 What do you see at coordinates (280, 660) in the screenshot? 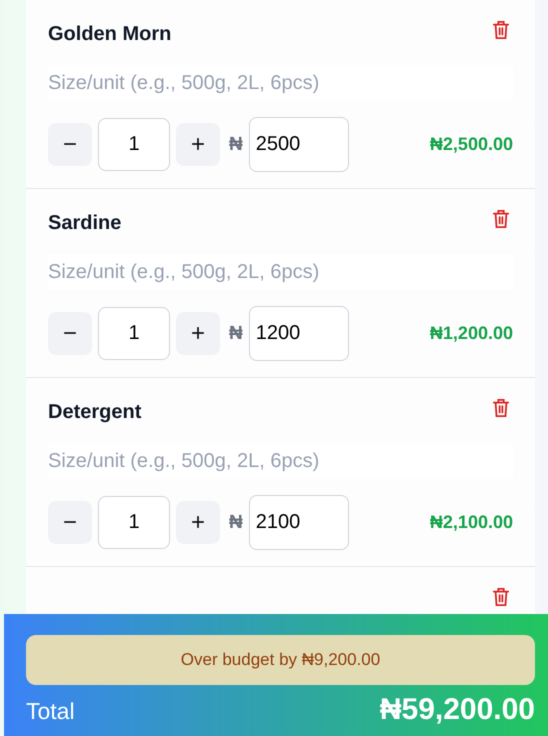
I see `budget-alert: Over budget by ₦9,200.00` at bounding box center [280, 660].